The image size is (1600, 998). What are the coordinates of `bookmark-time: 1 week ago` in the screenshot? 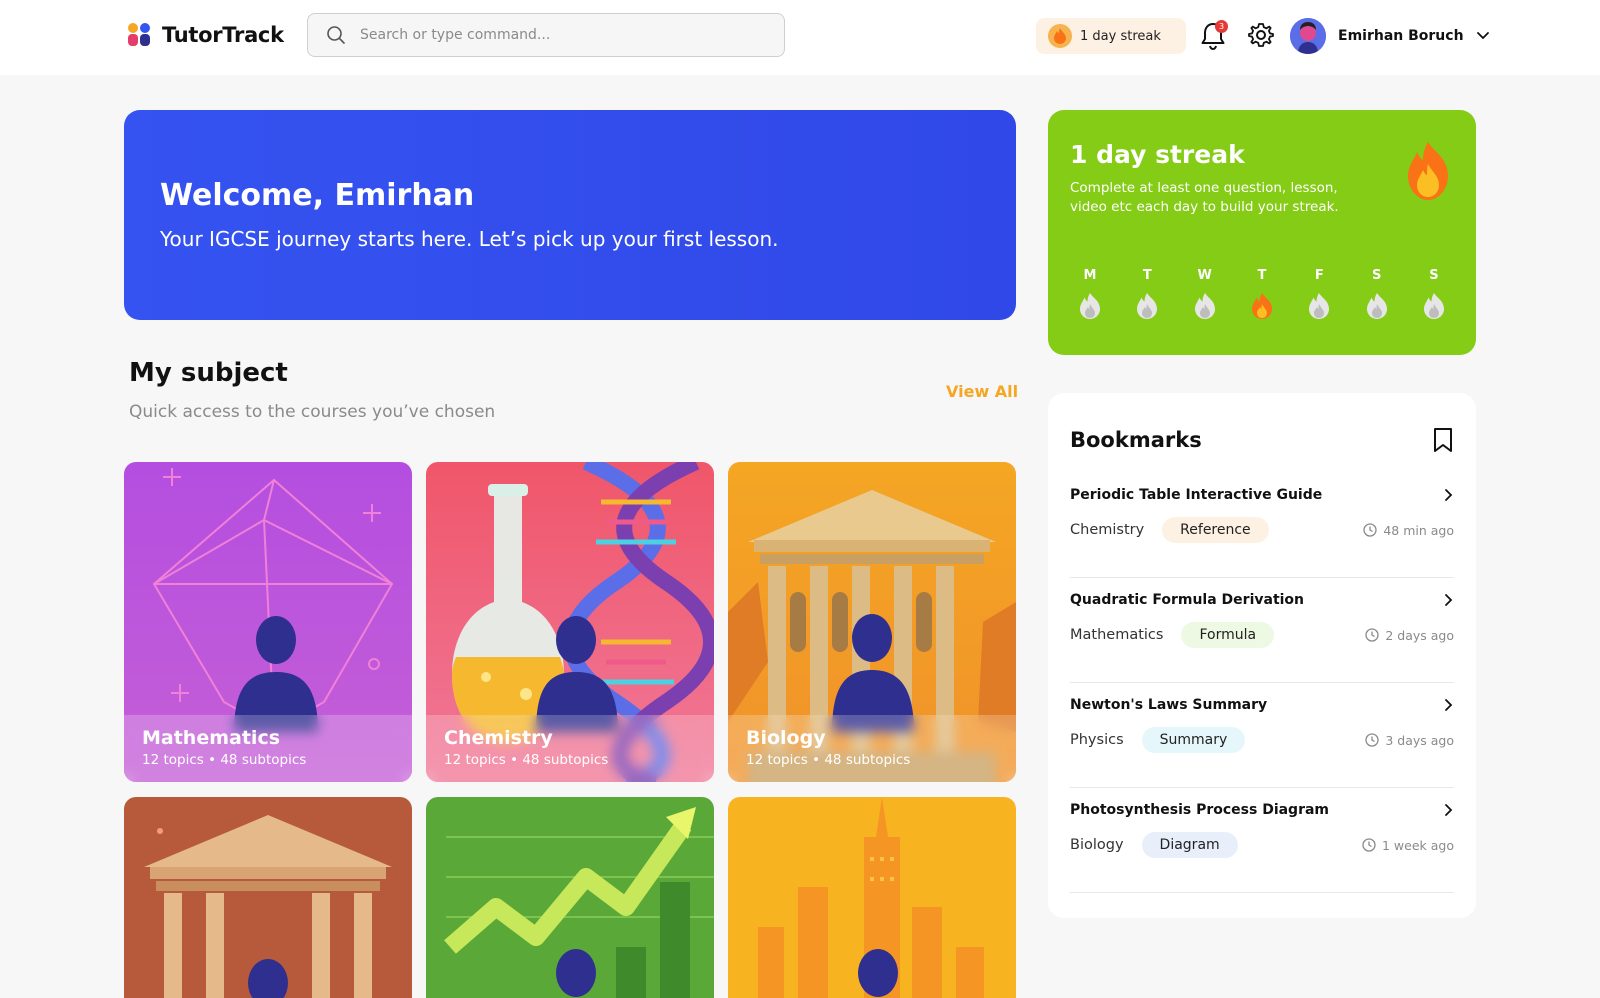 It's located at (1408, 845).